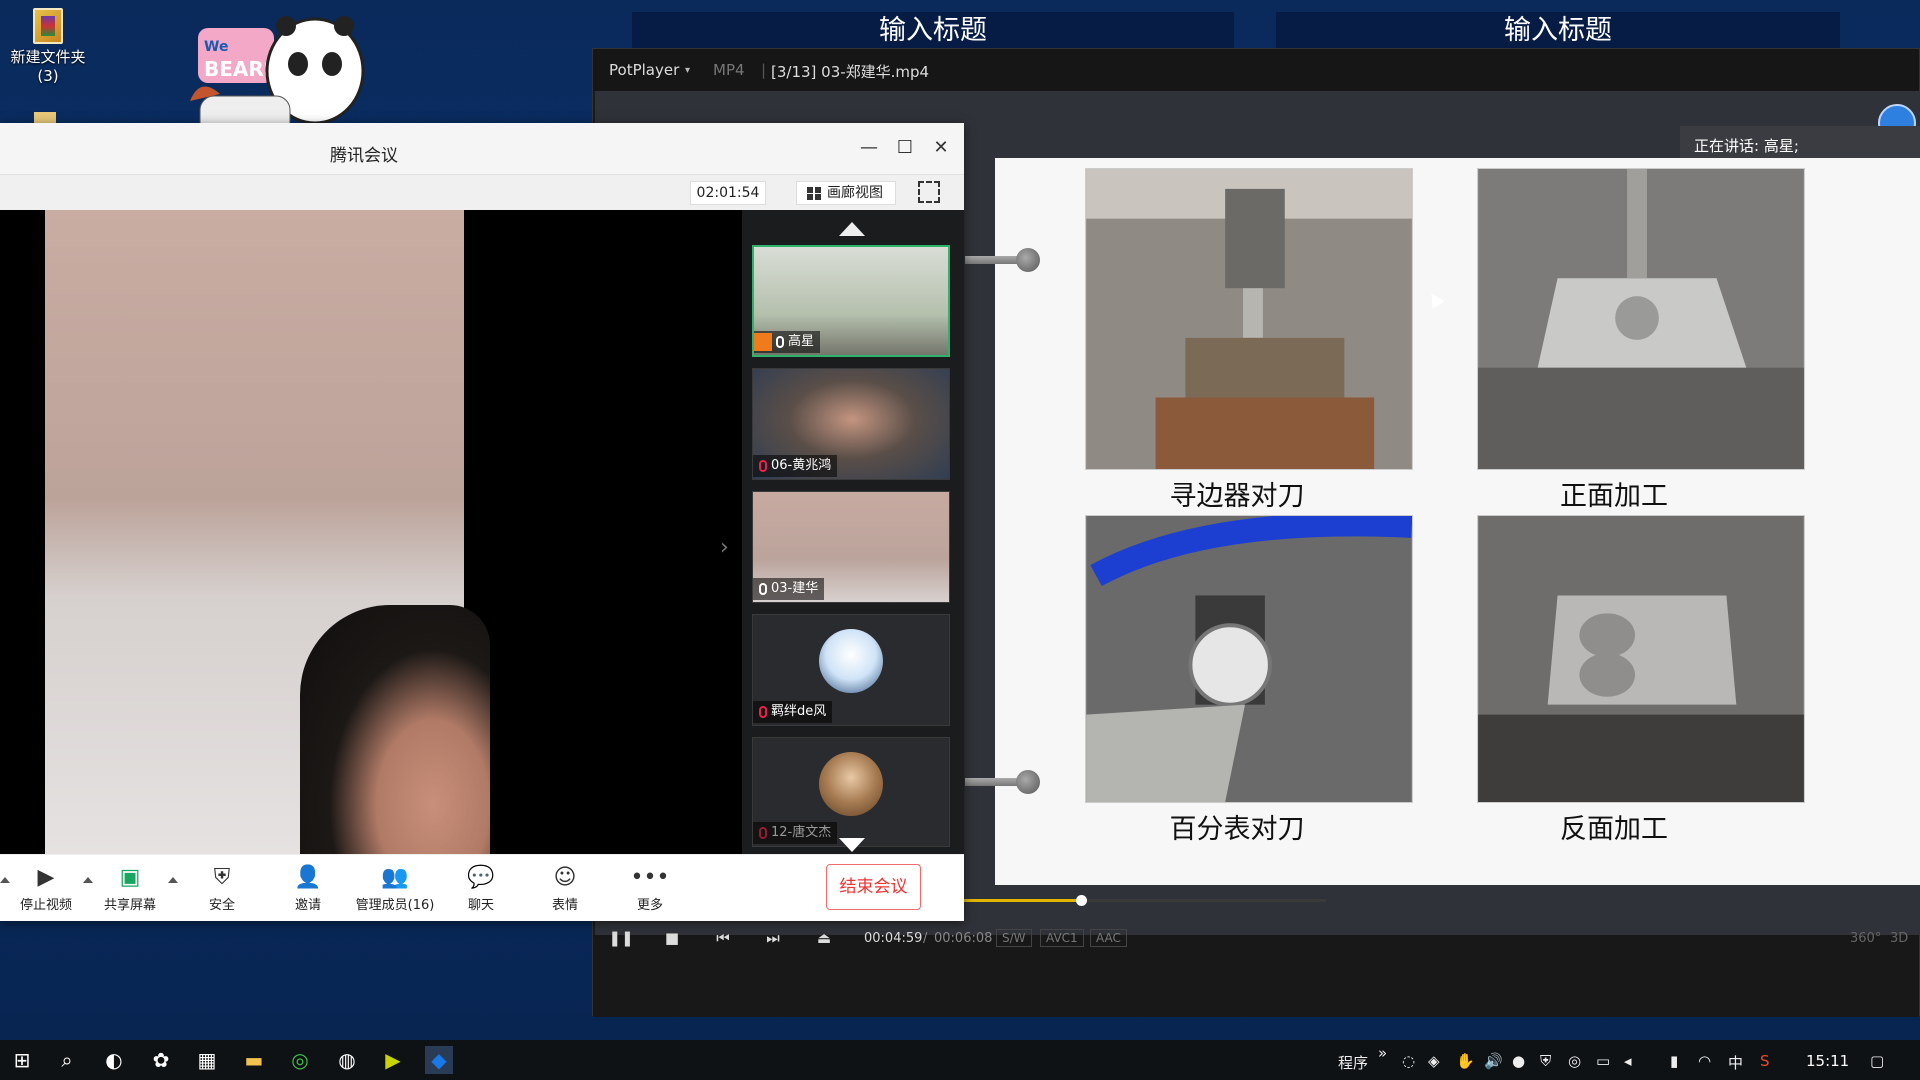 The width and height of the screenshot is (1920, 1080). Describe the element at coordinates (564, 905) in the screenshot. I see `emoji-label: 表情` at that location.